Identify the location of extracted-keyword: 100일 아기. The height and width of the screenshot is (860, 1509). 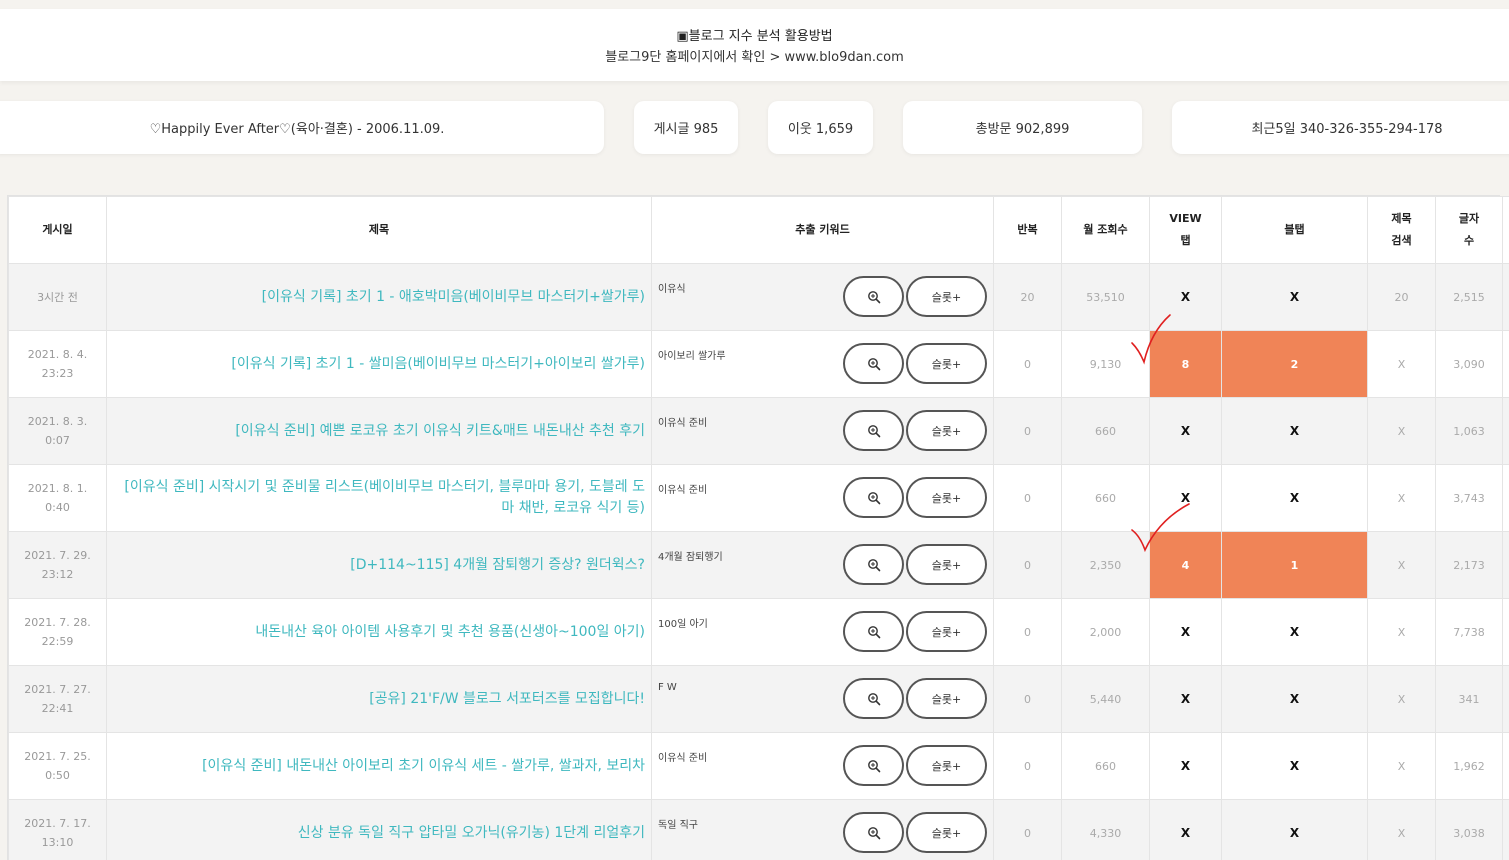
(683, 624).